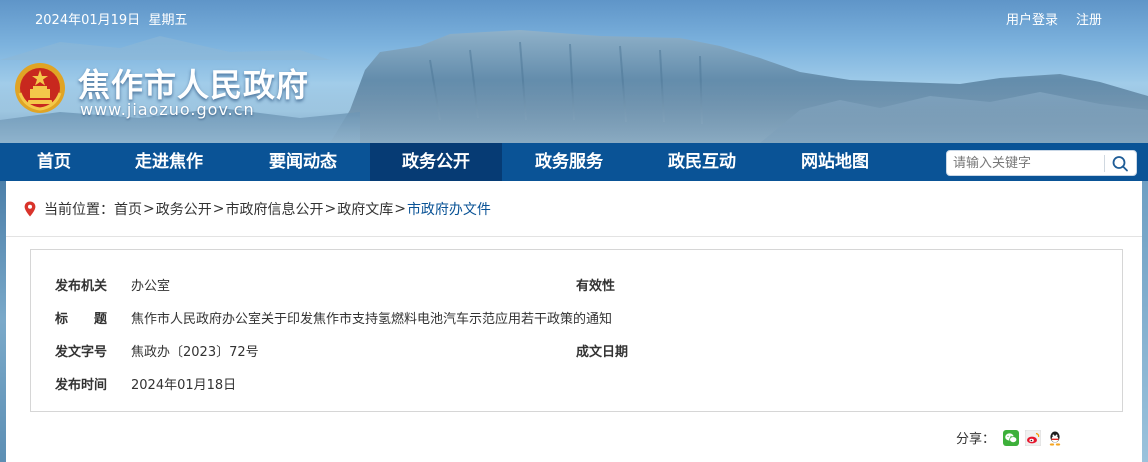  I want to click on background-strip-right, so click(1145, 321).